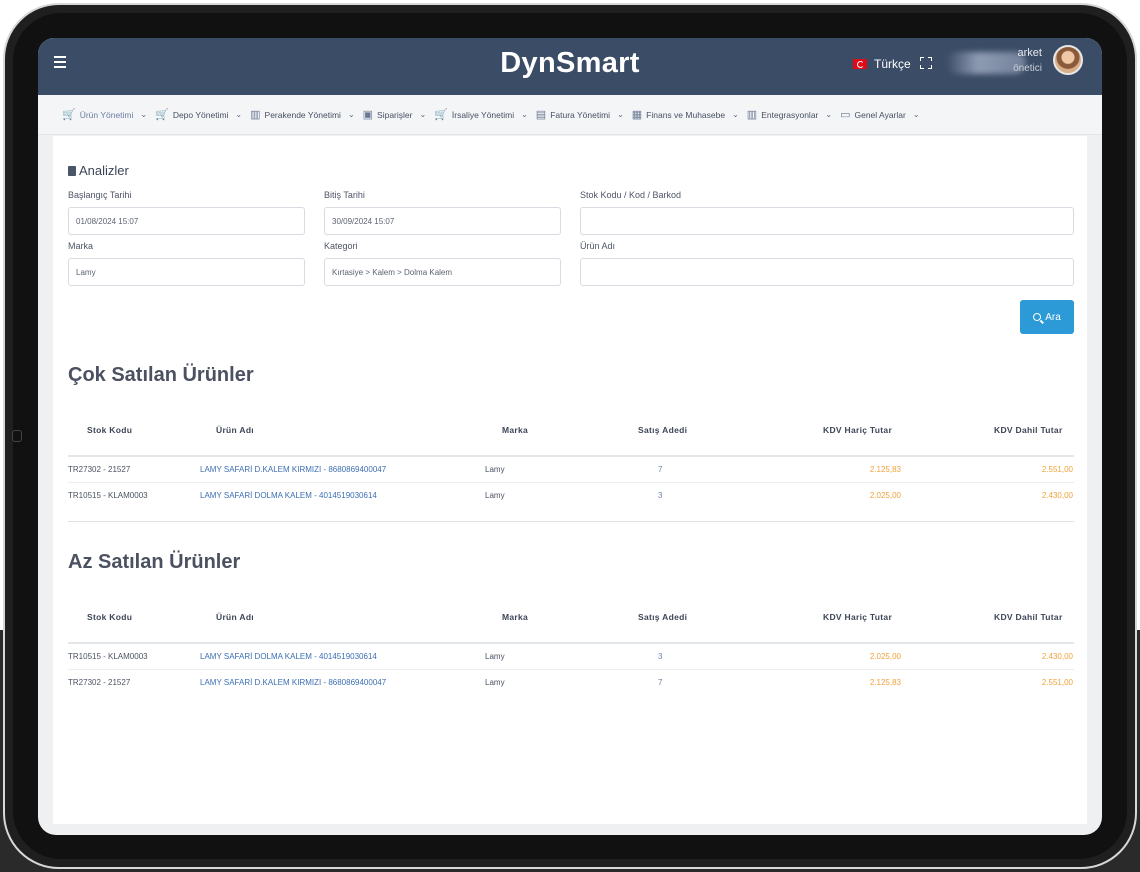 The width and height of the screenshot is (1140, 872). Describe the element at coordinates (637, 115) in the screenshot. I see `calculator-icon: ▦` at that location.